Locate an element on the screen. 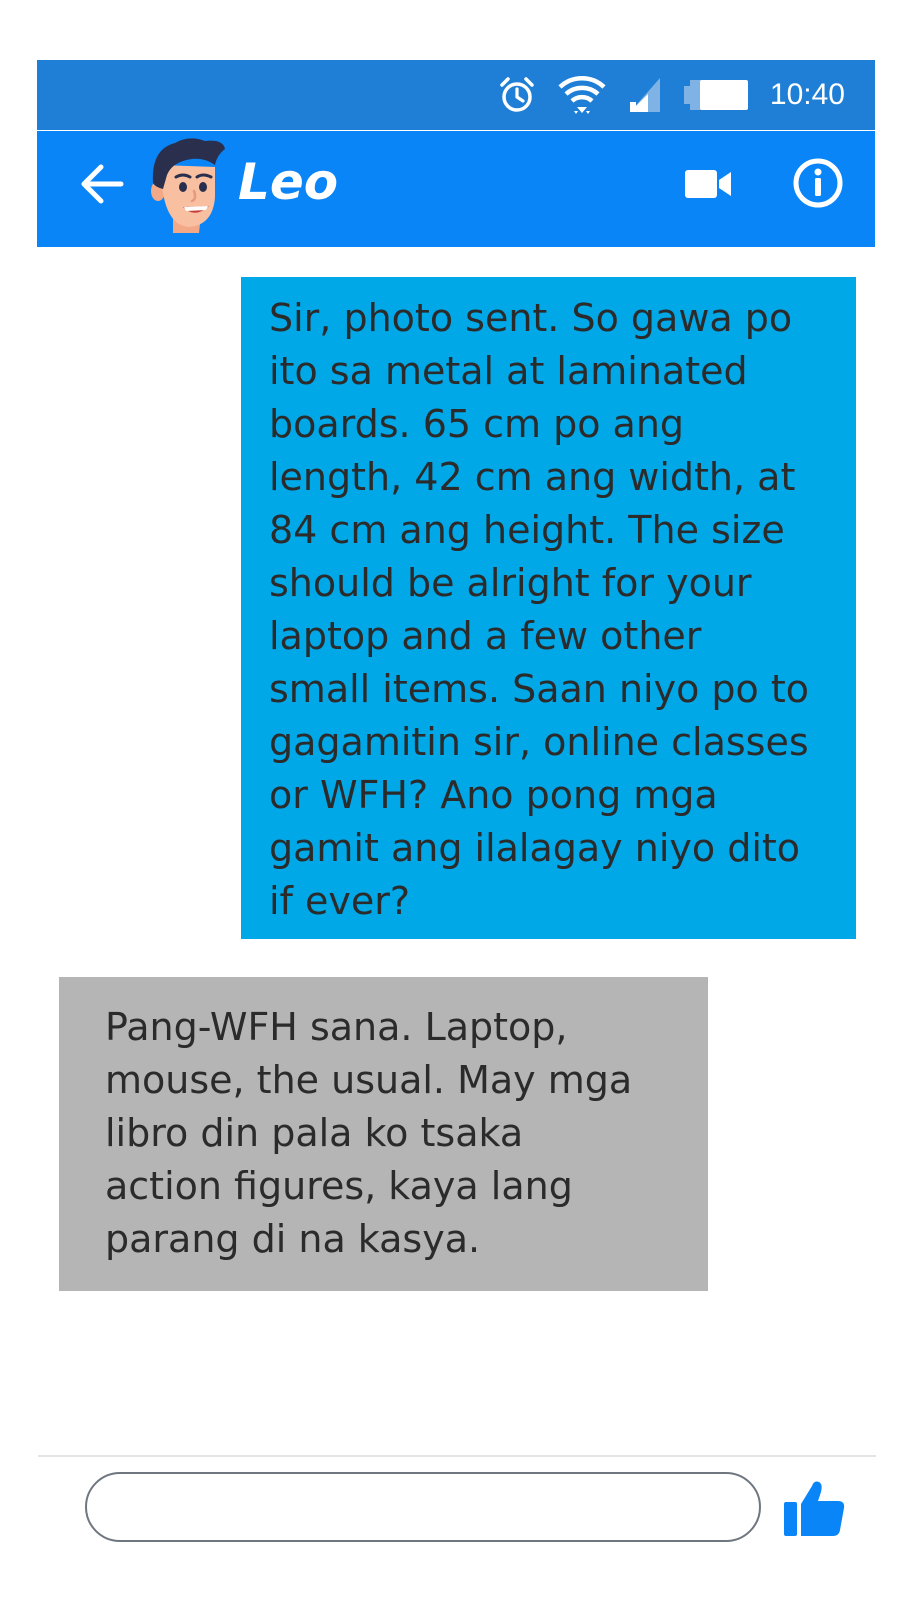 The image size is (911, 1620). message-line: should be alright for your is located at coordinates (510, 583).